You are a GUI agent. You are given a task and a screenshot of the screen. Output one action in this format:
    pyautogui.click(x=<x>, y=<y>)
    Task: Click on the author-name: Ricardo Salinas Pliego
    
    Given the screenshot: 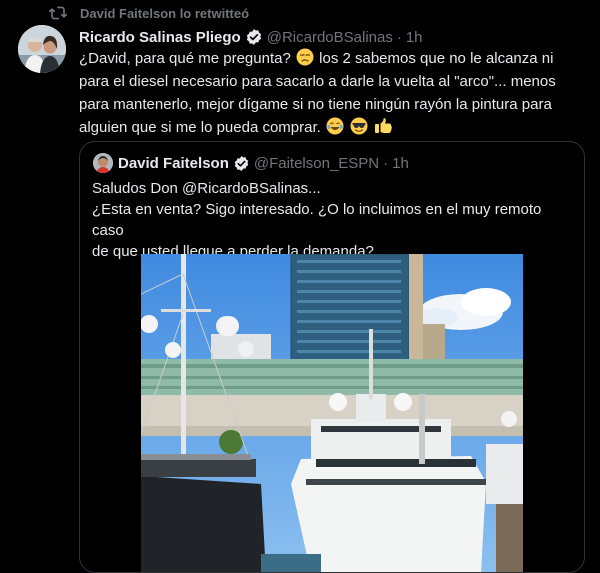 What is the action you would take?
    pyautogui.click(x=160, y=37)
    